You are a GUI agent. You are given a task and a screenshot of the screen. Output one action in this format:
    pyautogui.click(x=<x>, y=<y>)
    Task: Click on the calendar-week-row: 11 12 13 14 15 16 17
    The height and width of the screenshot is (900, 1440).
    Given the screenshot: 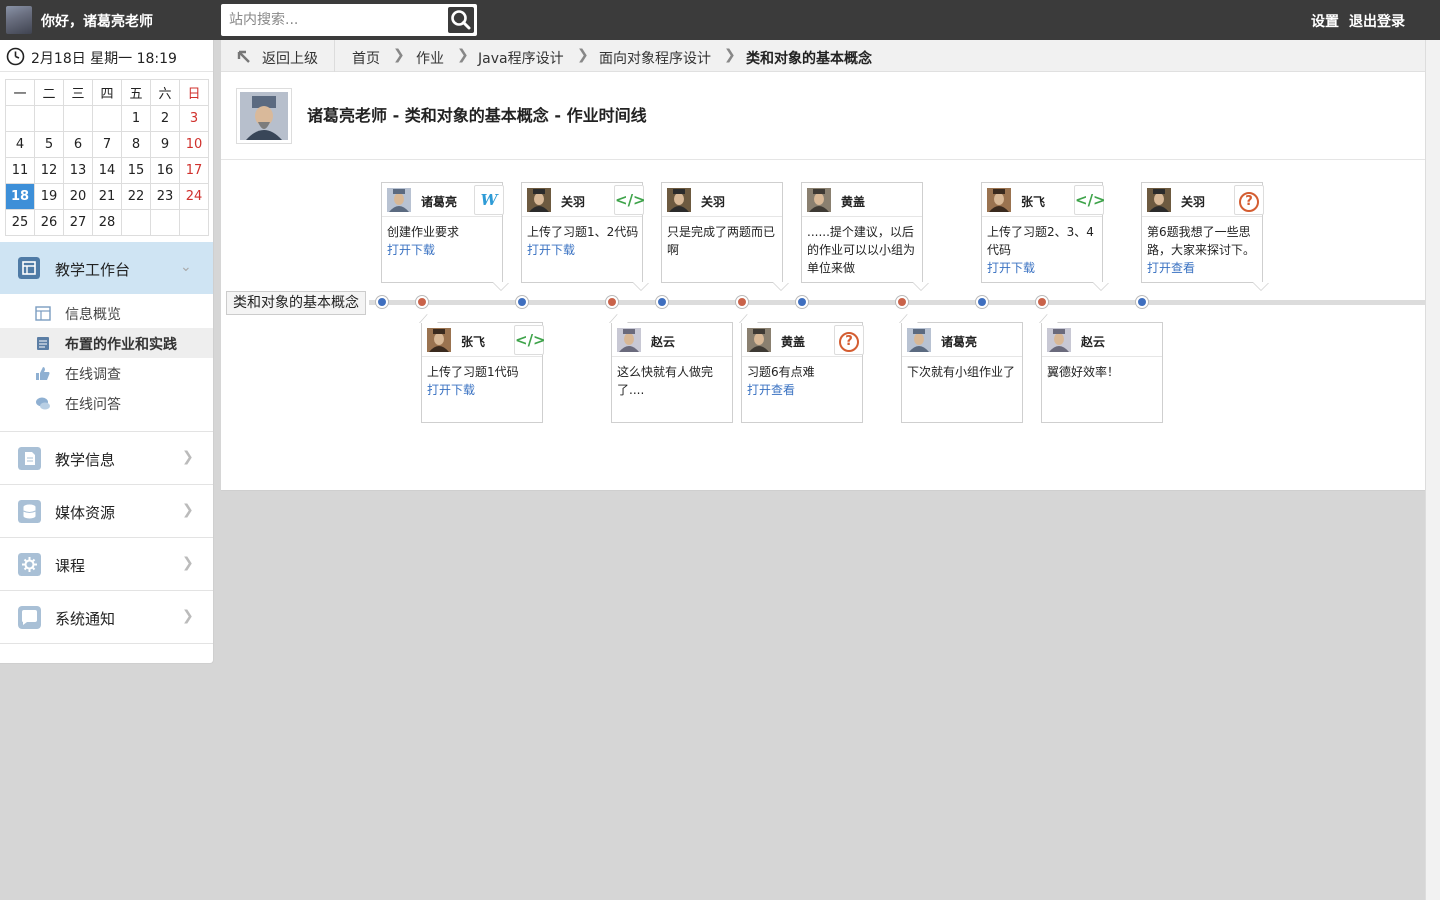 What is the action you would take?
    pyautogui.click(x=107, y=170)
    